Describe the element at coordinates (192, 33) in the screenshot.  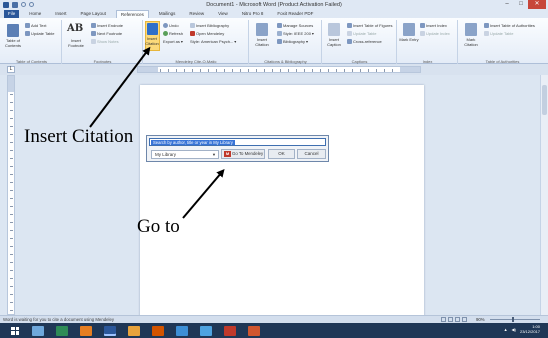
I see `mendeley-icon` at that location.